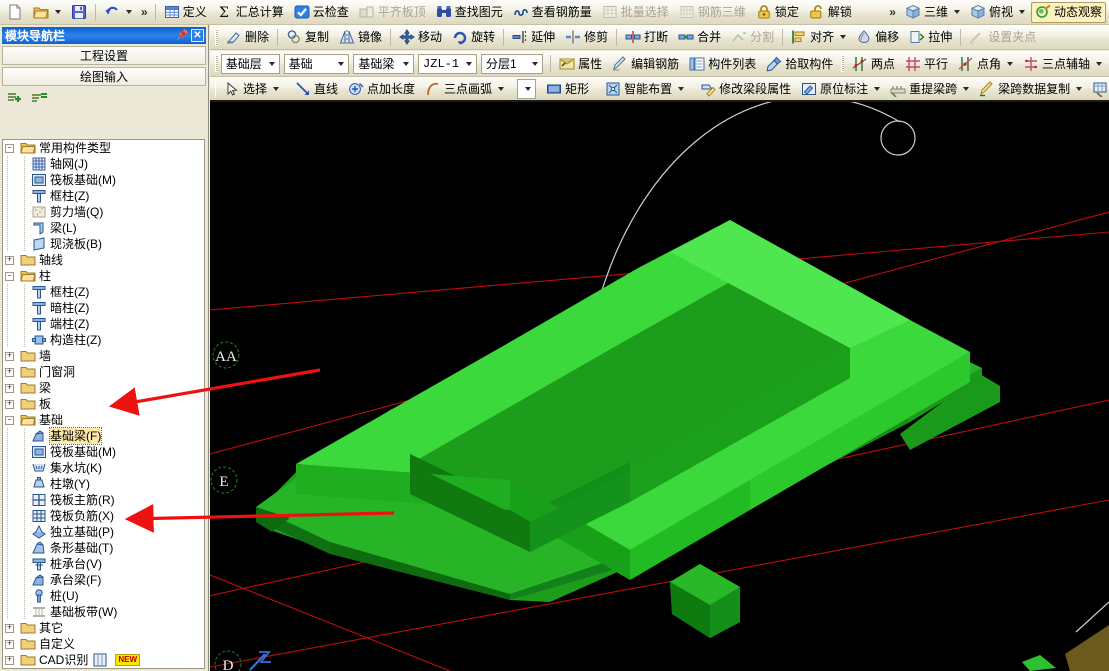 This screenshot has height=671, width=1109. What do you see at coordinates (752, 37) in the screenshot?
I see `split-button: 分割` at bounding box center [752, 37].